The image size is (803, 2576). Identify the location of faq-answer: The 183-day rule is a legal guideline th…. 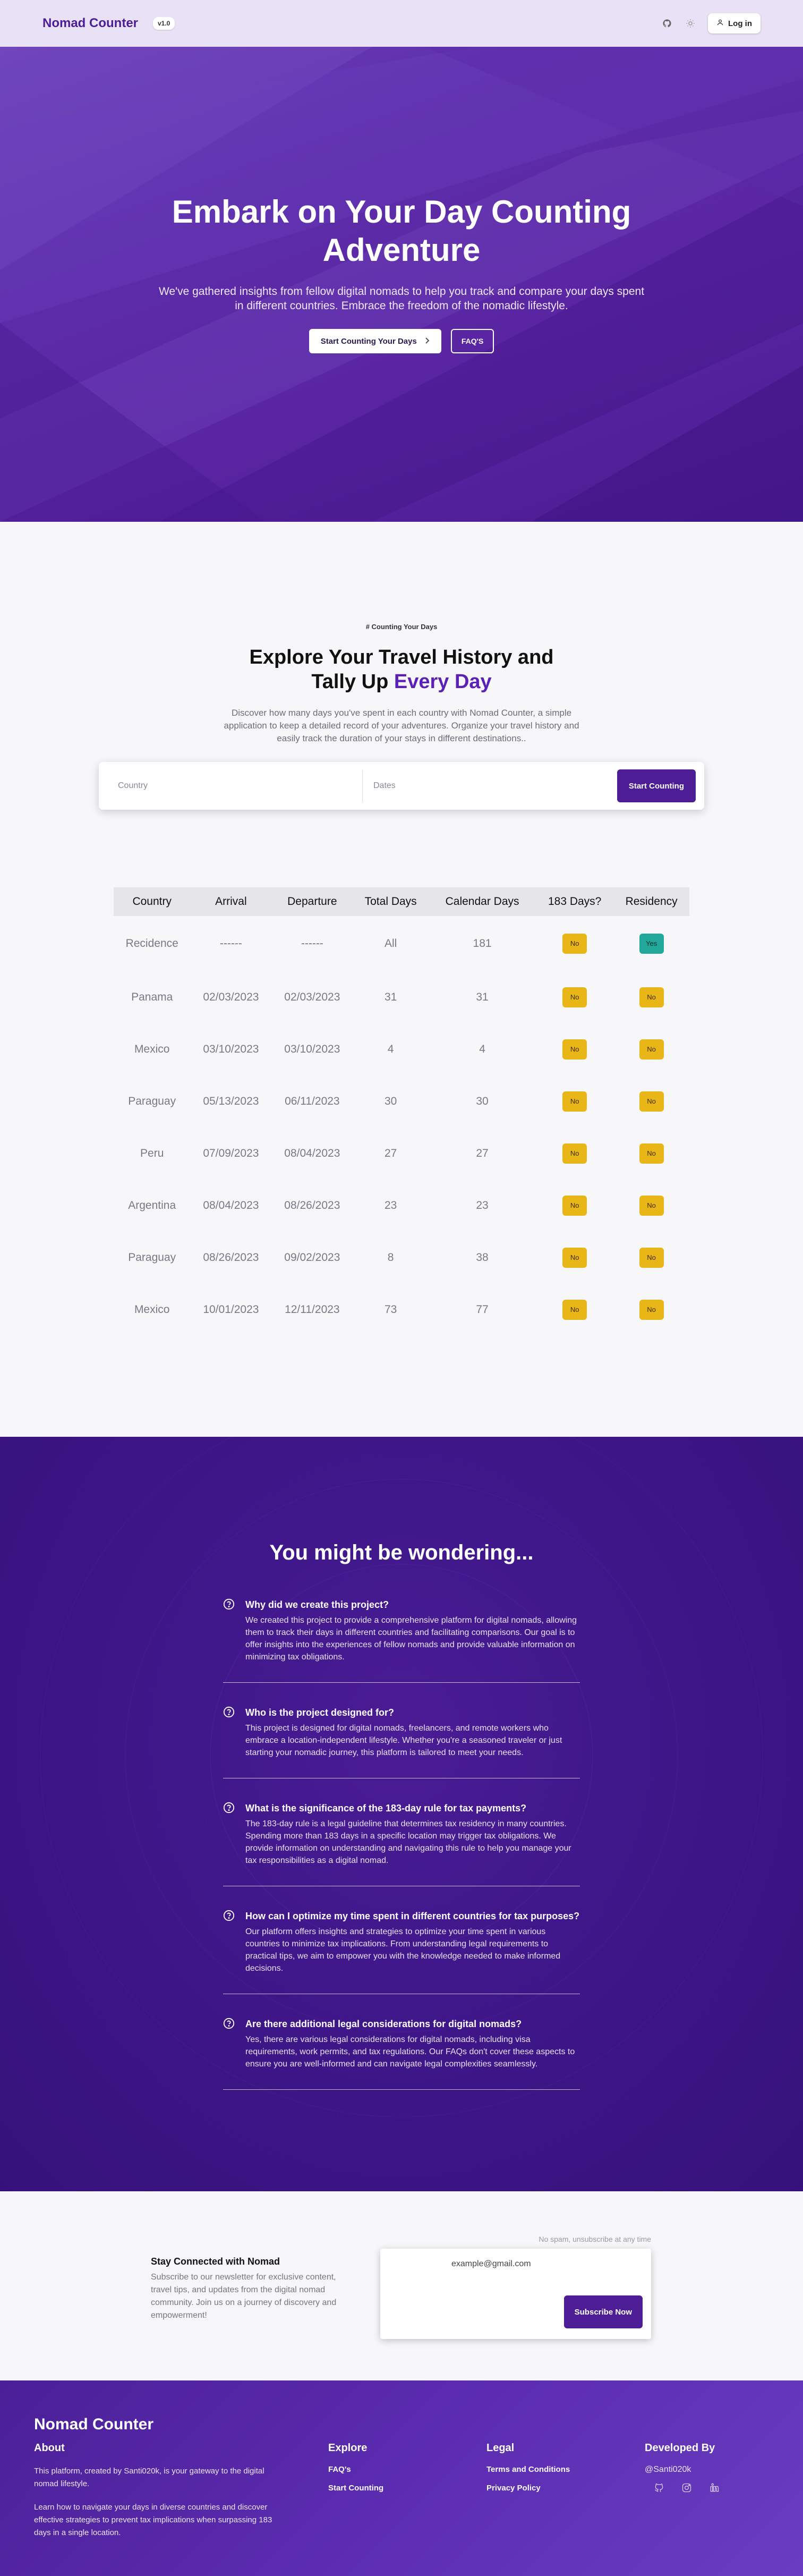
(408, 1842).